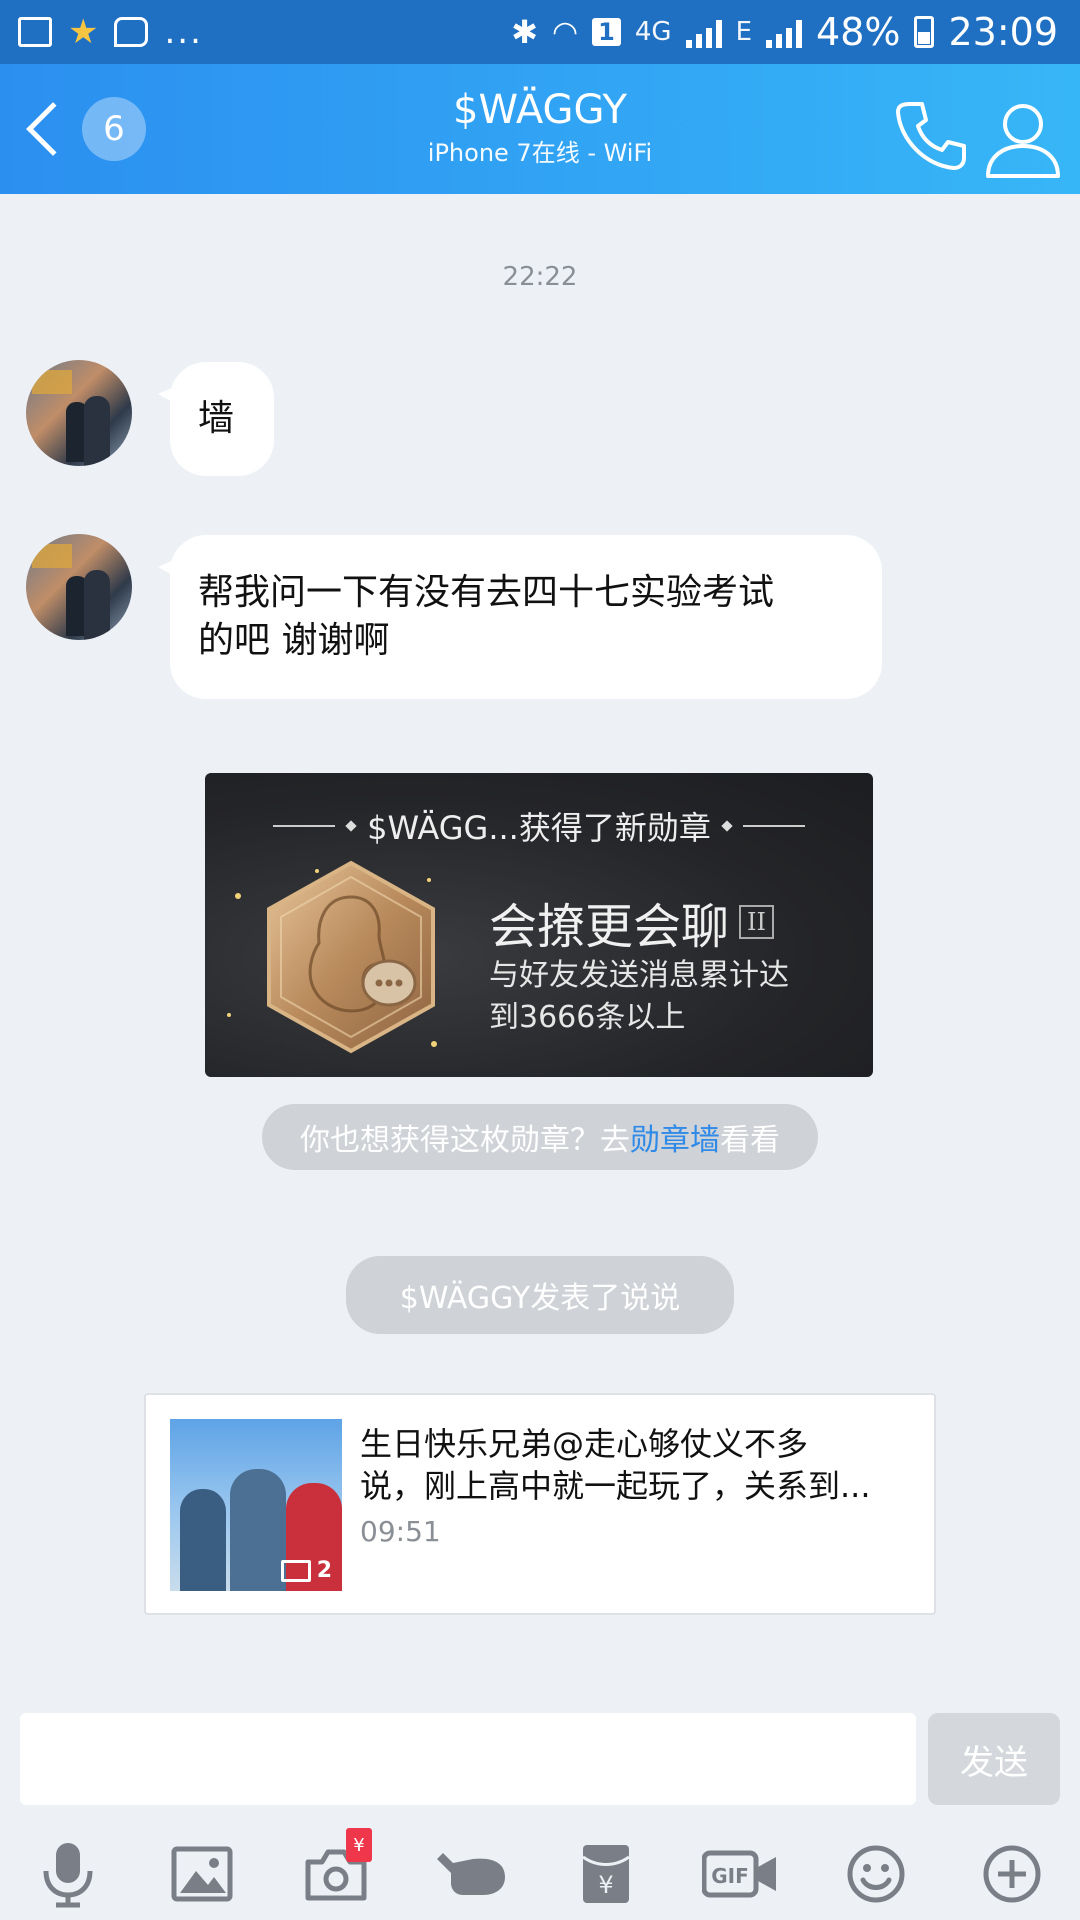 Image resolution: width=1080 pixels, height=1920 pixels. What do you see at coordinates (324, 1570) in the screenshot?
I see `image-count-number: 2` at bounding box center [324, 1570].